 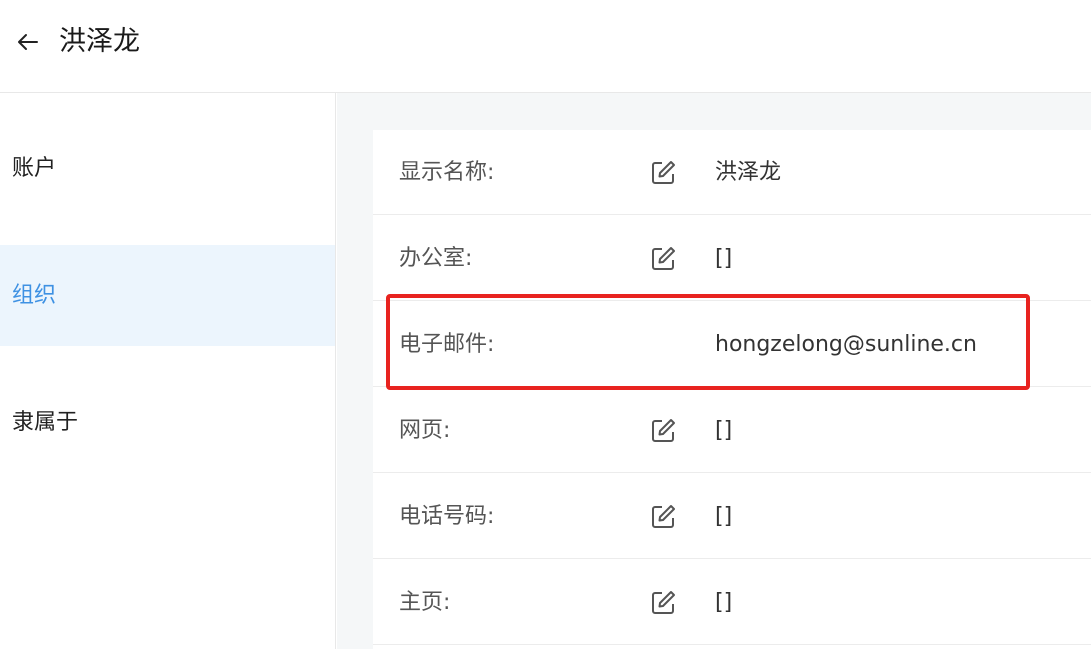 I want to click on field-label: 网页:, so click(x=425, y=430).